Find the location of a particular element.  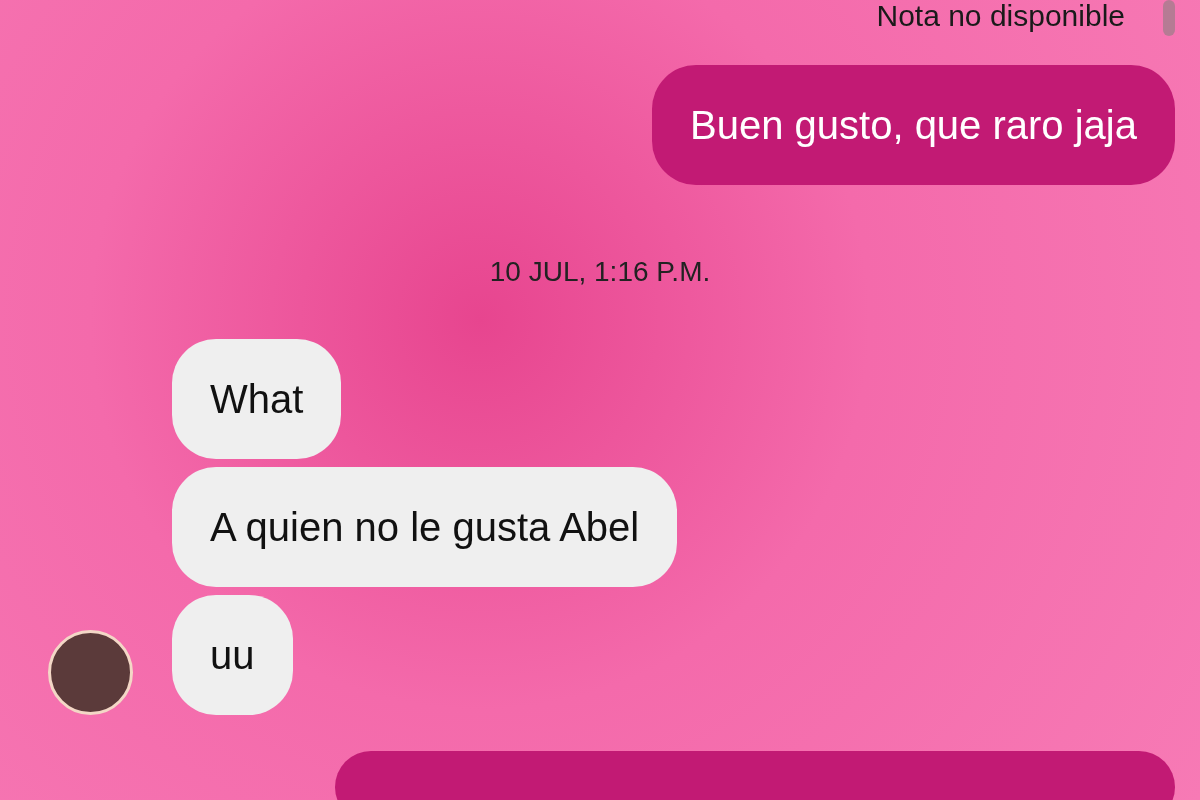

scroll-bar is located at coordinates (1169, 18).